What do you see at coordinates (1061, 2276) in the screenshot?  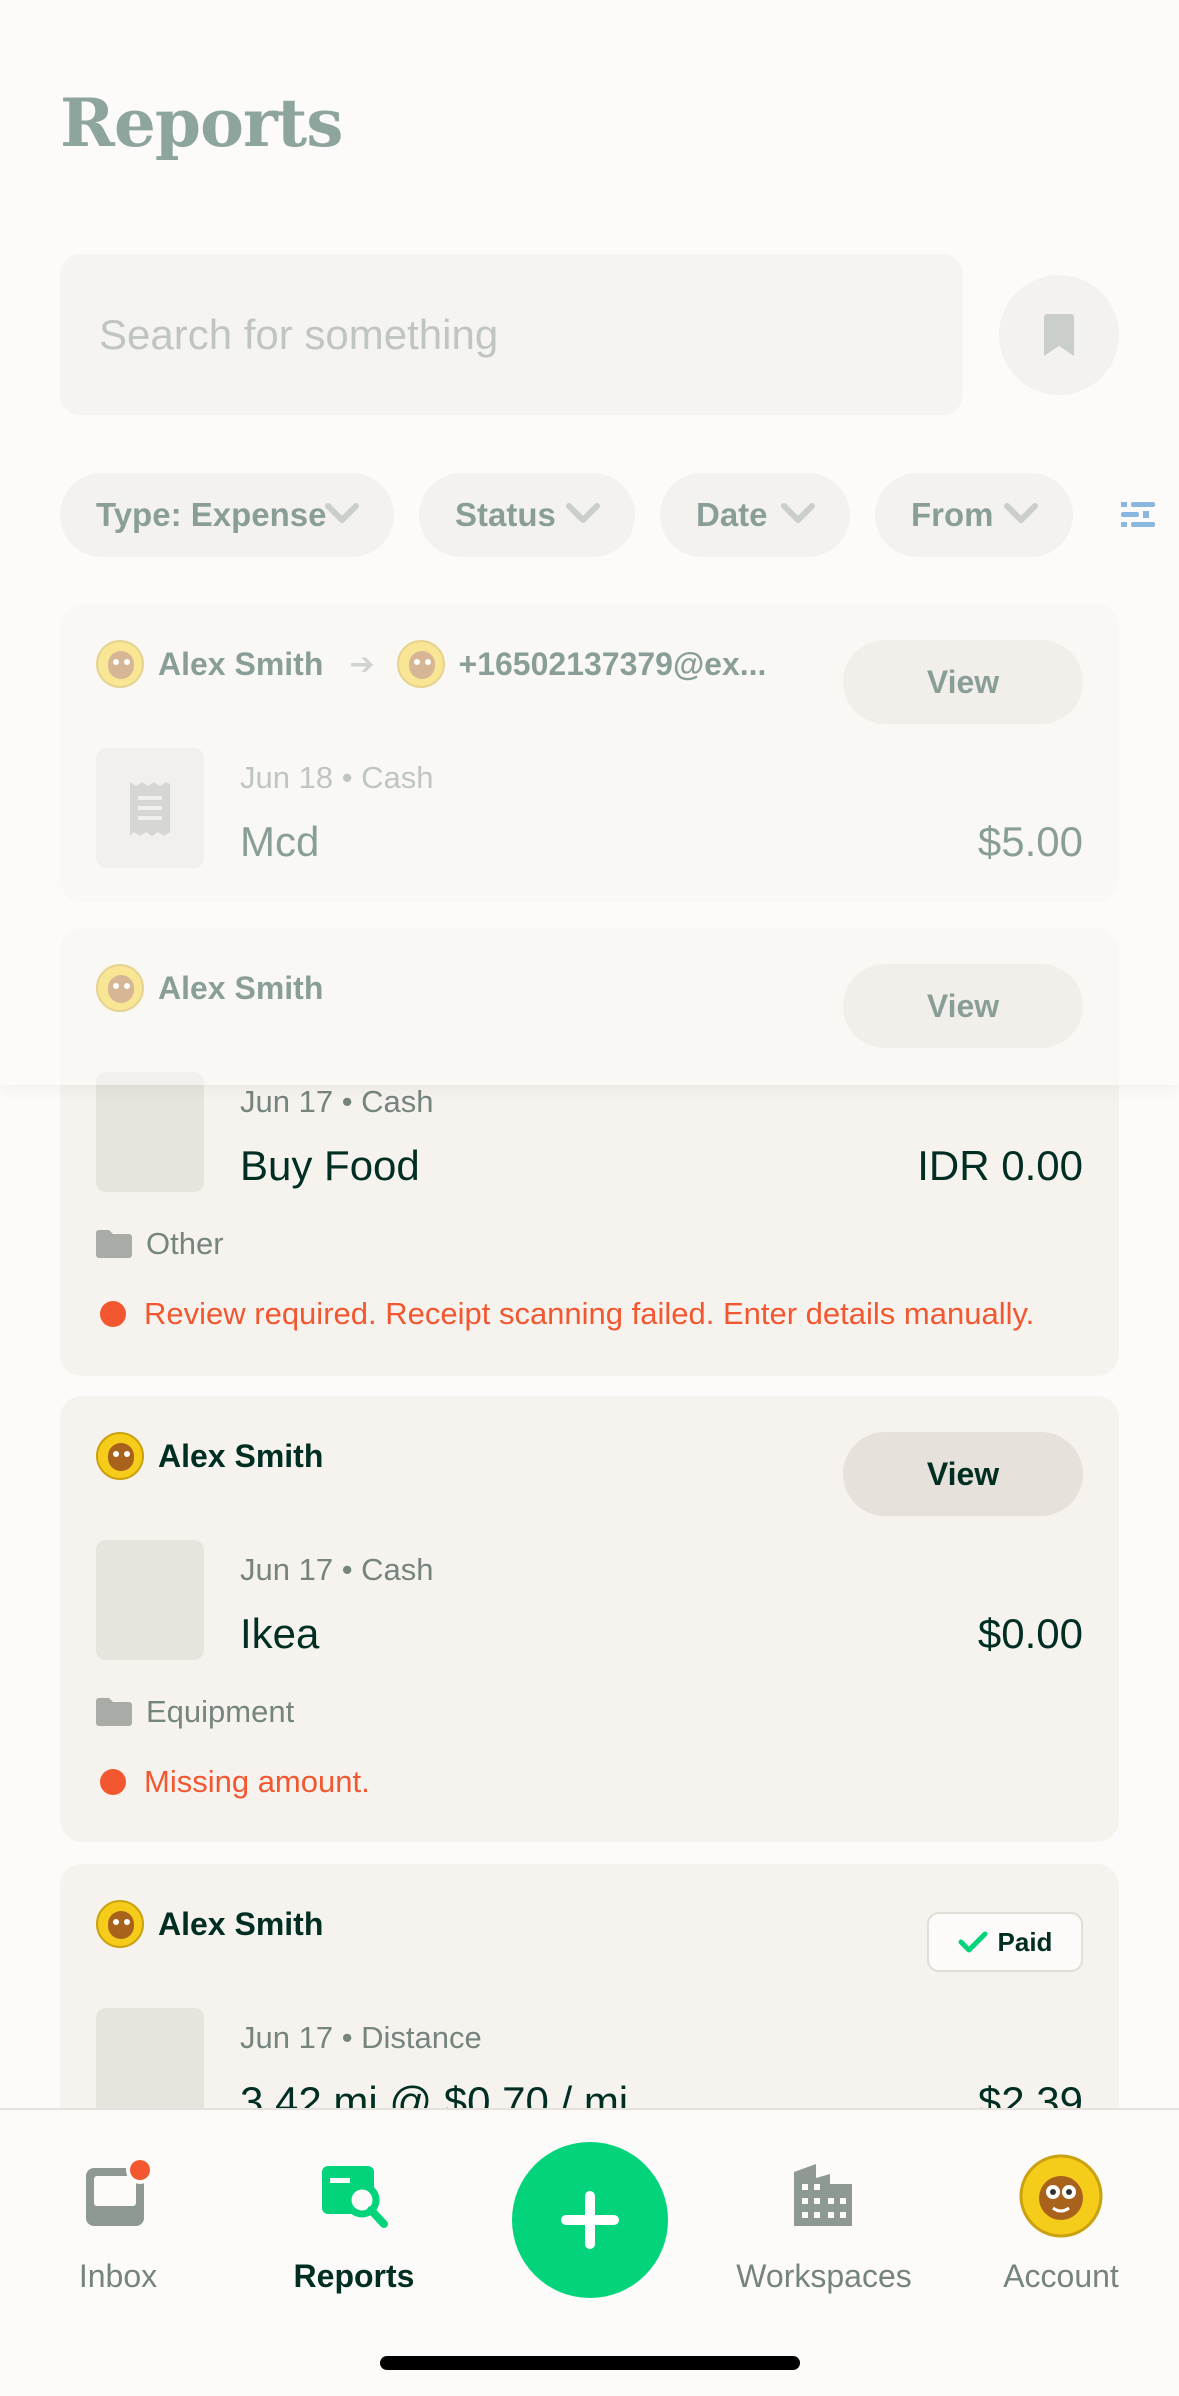 I see `tab-label: Account` at bounding box center [1061, 2276].